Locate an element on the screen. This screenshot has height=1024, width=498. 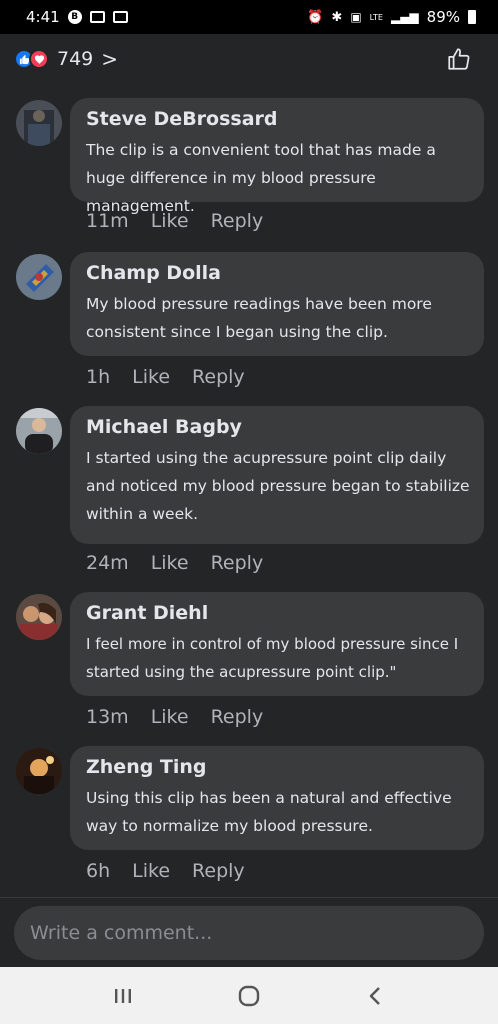
status-left: 4:41 B is located at coordinates (77, 17).